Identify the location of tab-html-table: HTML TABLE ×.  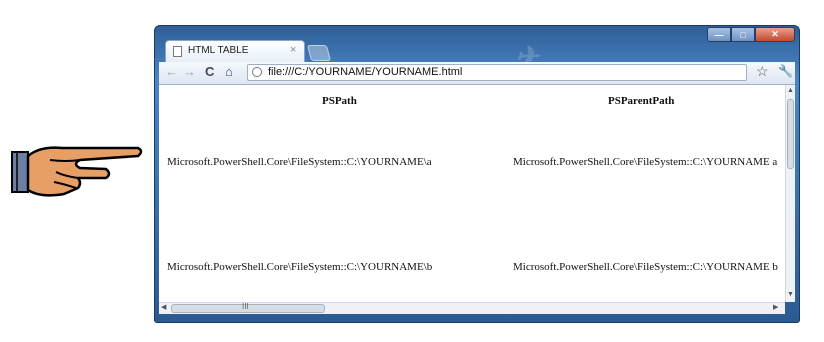
(235, 51).